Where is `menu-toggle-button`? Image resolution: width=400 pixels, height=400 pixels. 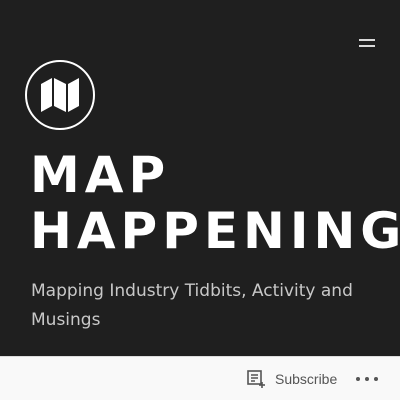
menu-toggle-button is located at coordinates (368, 43).